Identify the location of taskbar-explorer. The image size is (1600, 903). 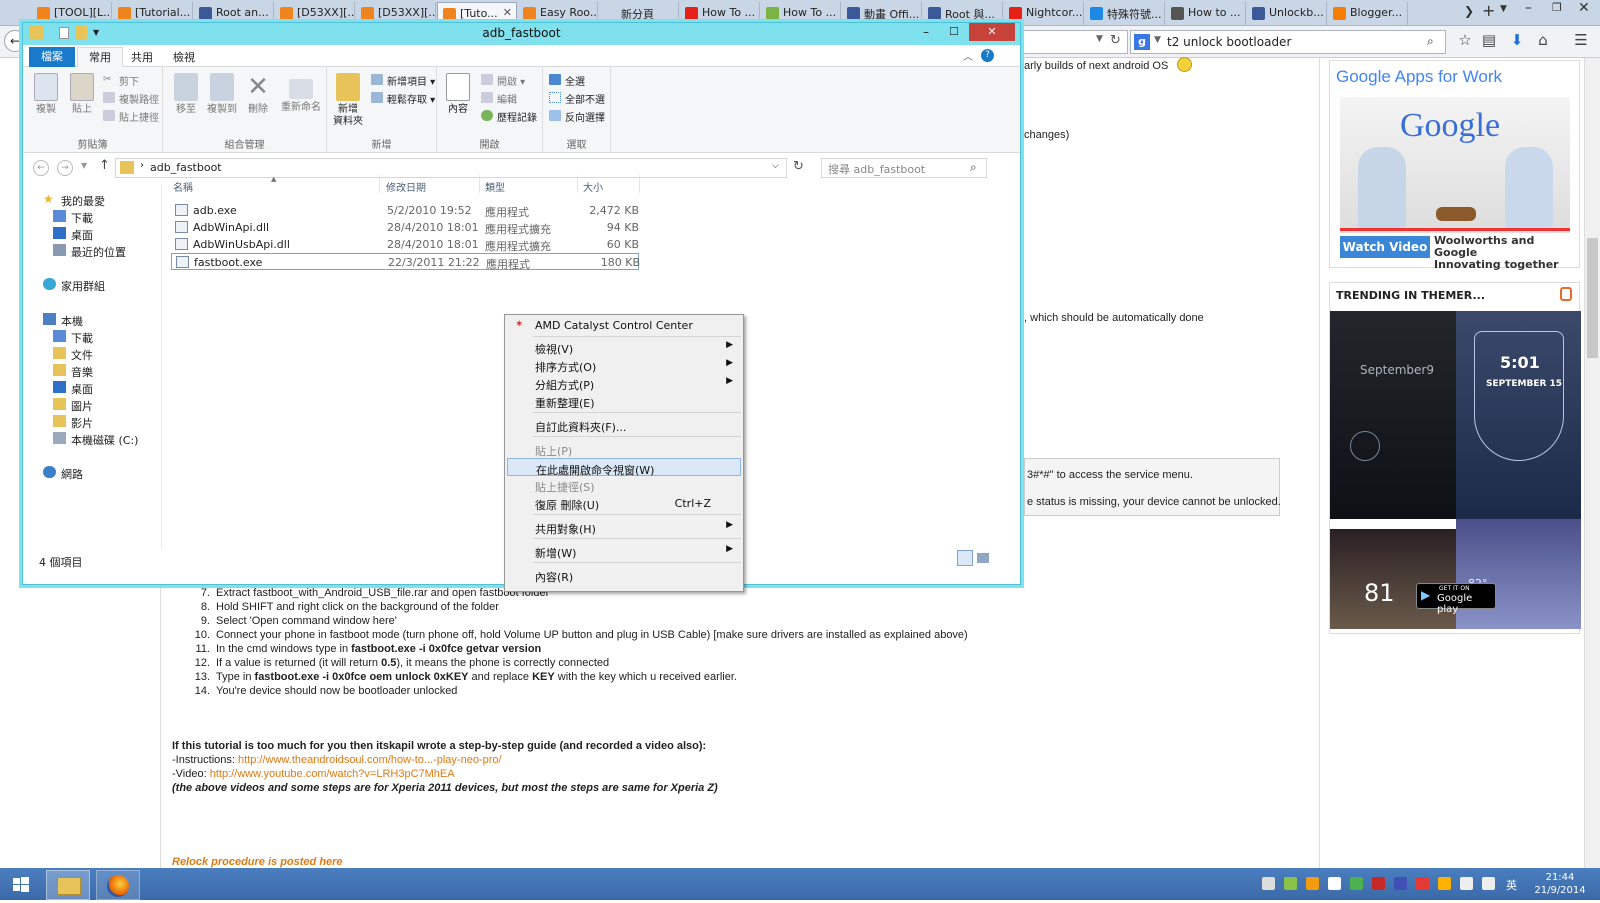
(68, 885).